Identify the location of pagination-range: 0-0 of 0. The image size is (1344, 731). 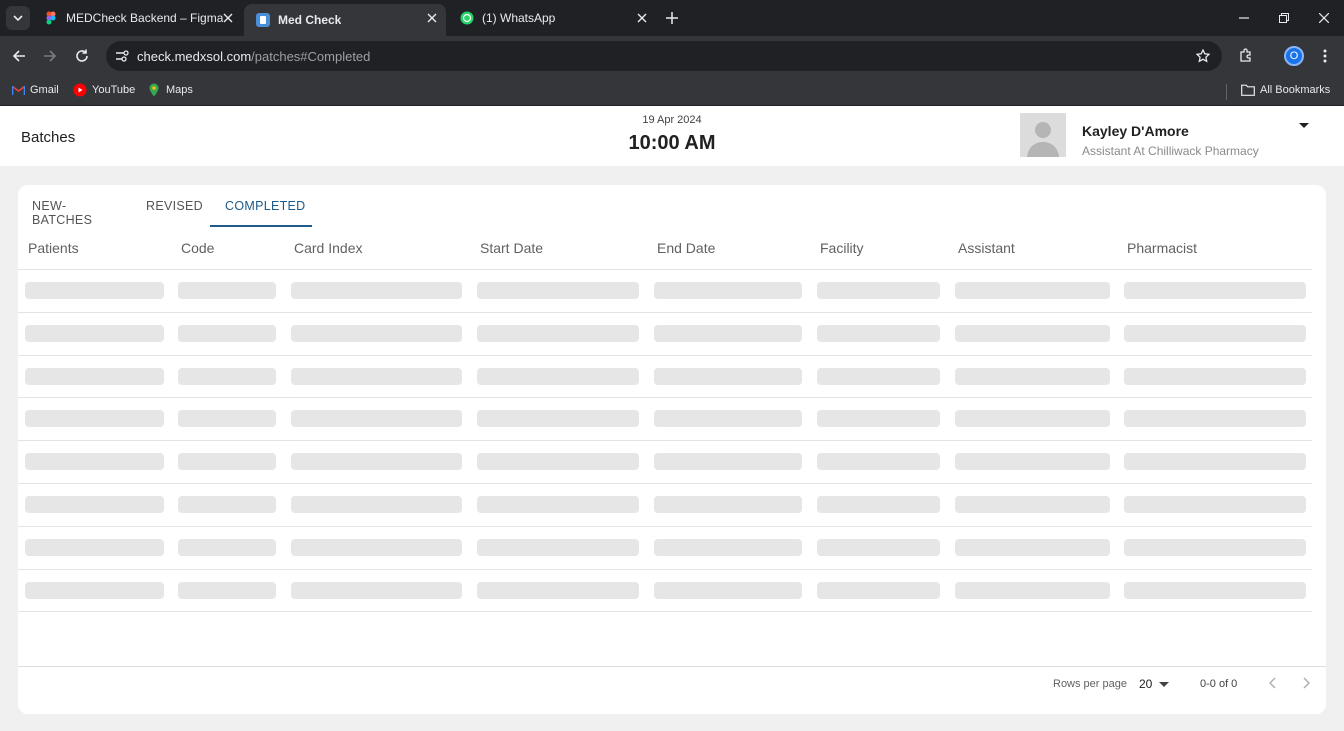
(1219, 684).